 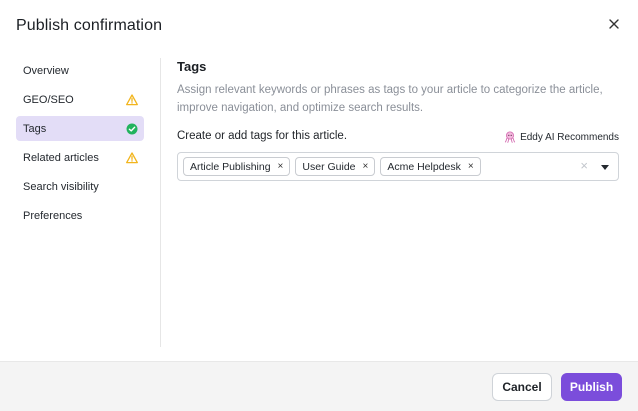 I want to click on dialog-title: Publish confirmation, so click(x=89, y=25).